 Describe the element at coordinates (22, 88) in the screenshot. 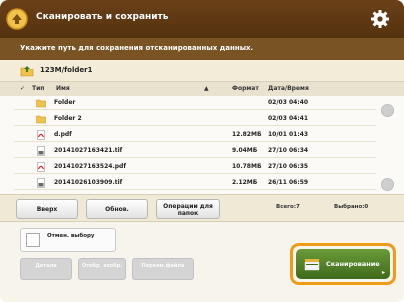

I see `sort-check-icon: ✓` at that location.